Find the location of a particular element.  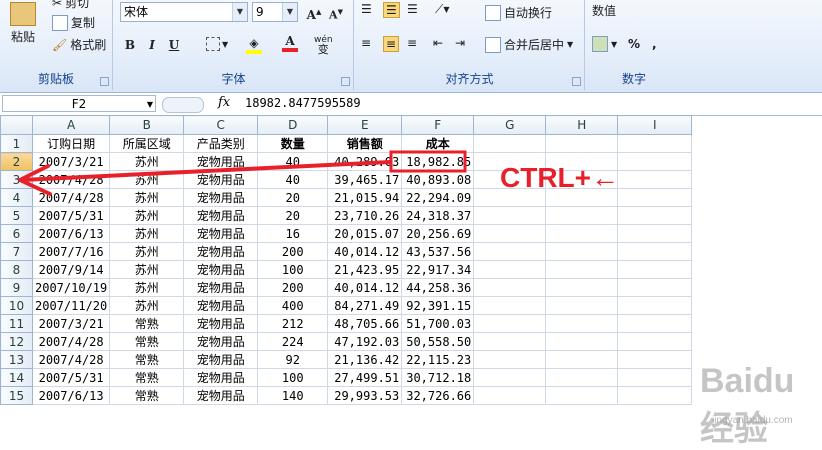

row-header: 12 is located at coordinates (16, 341).